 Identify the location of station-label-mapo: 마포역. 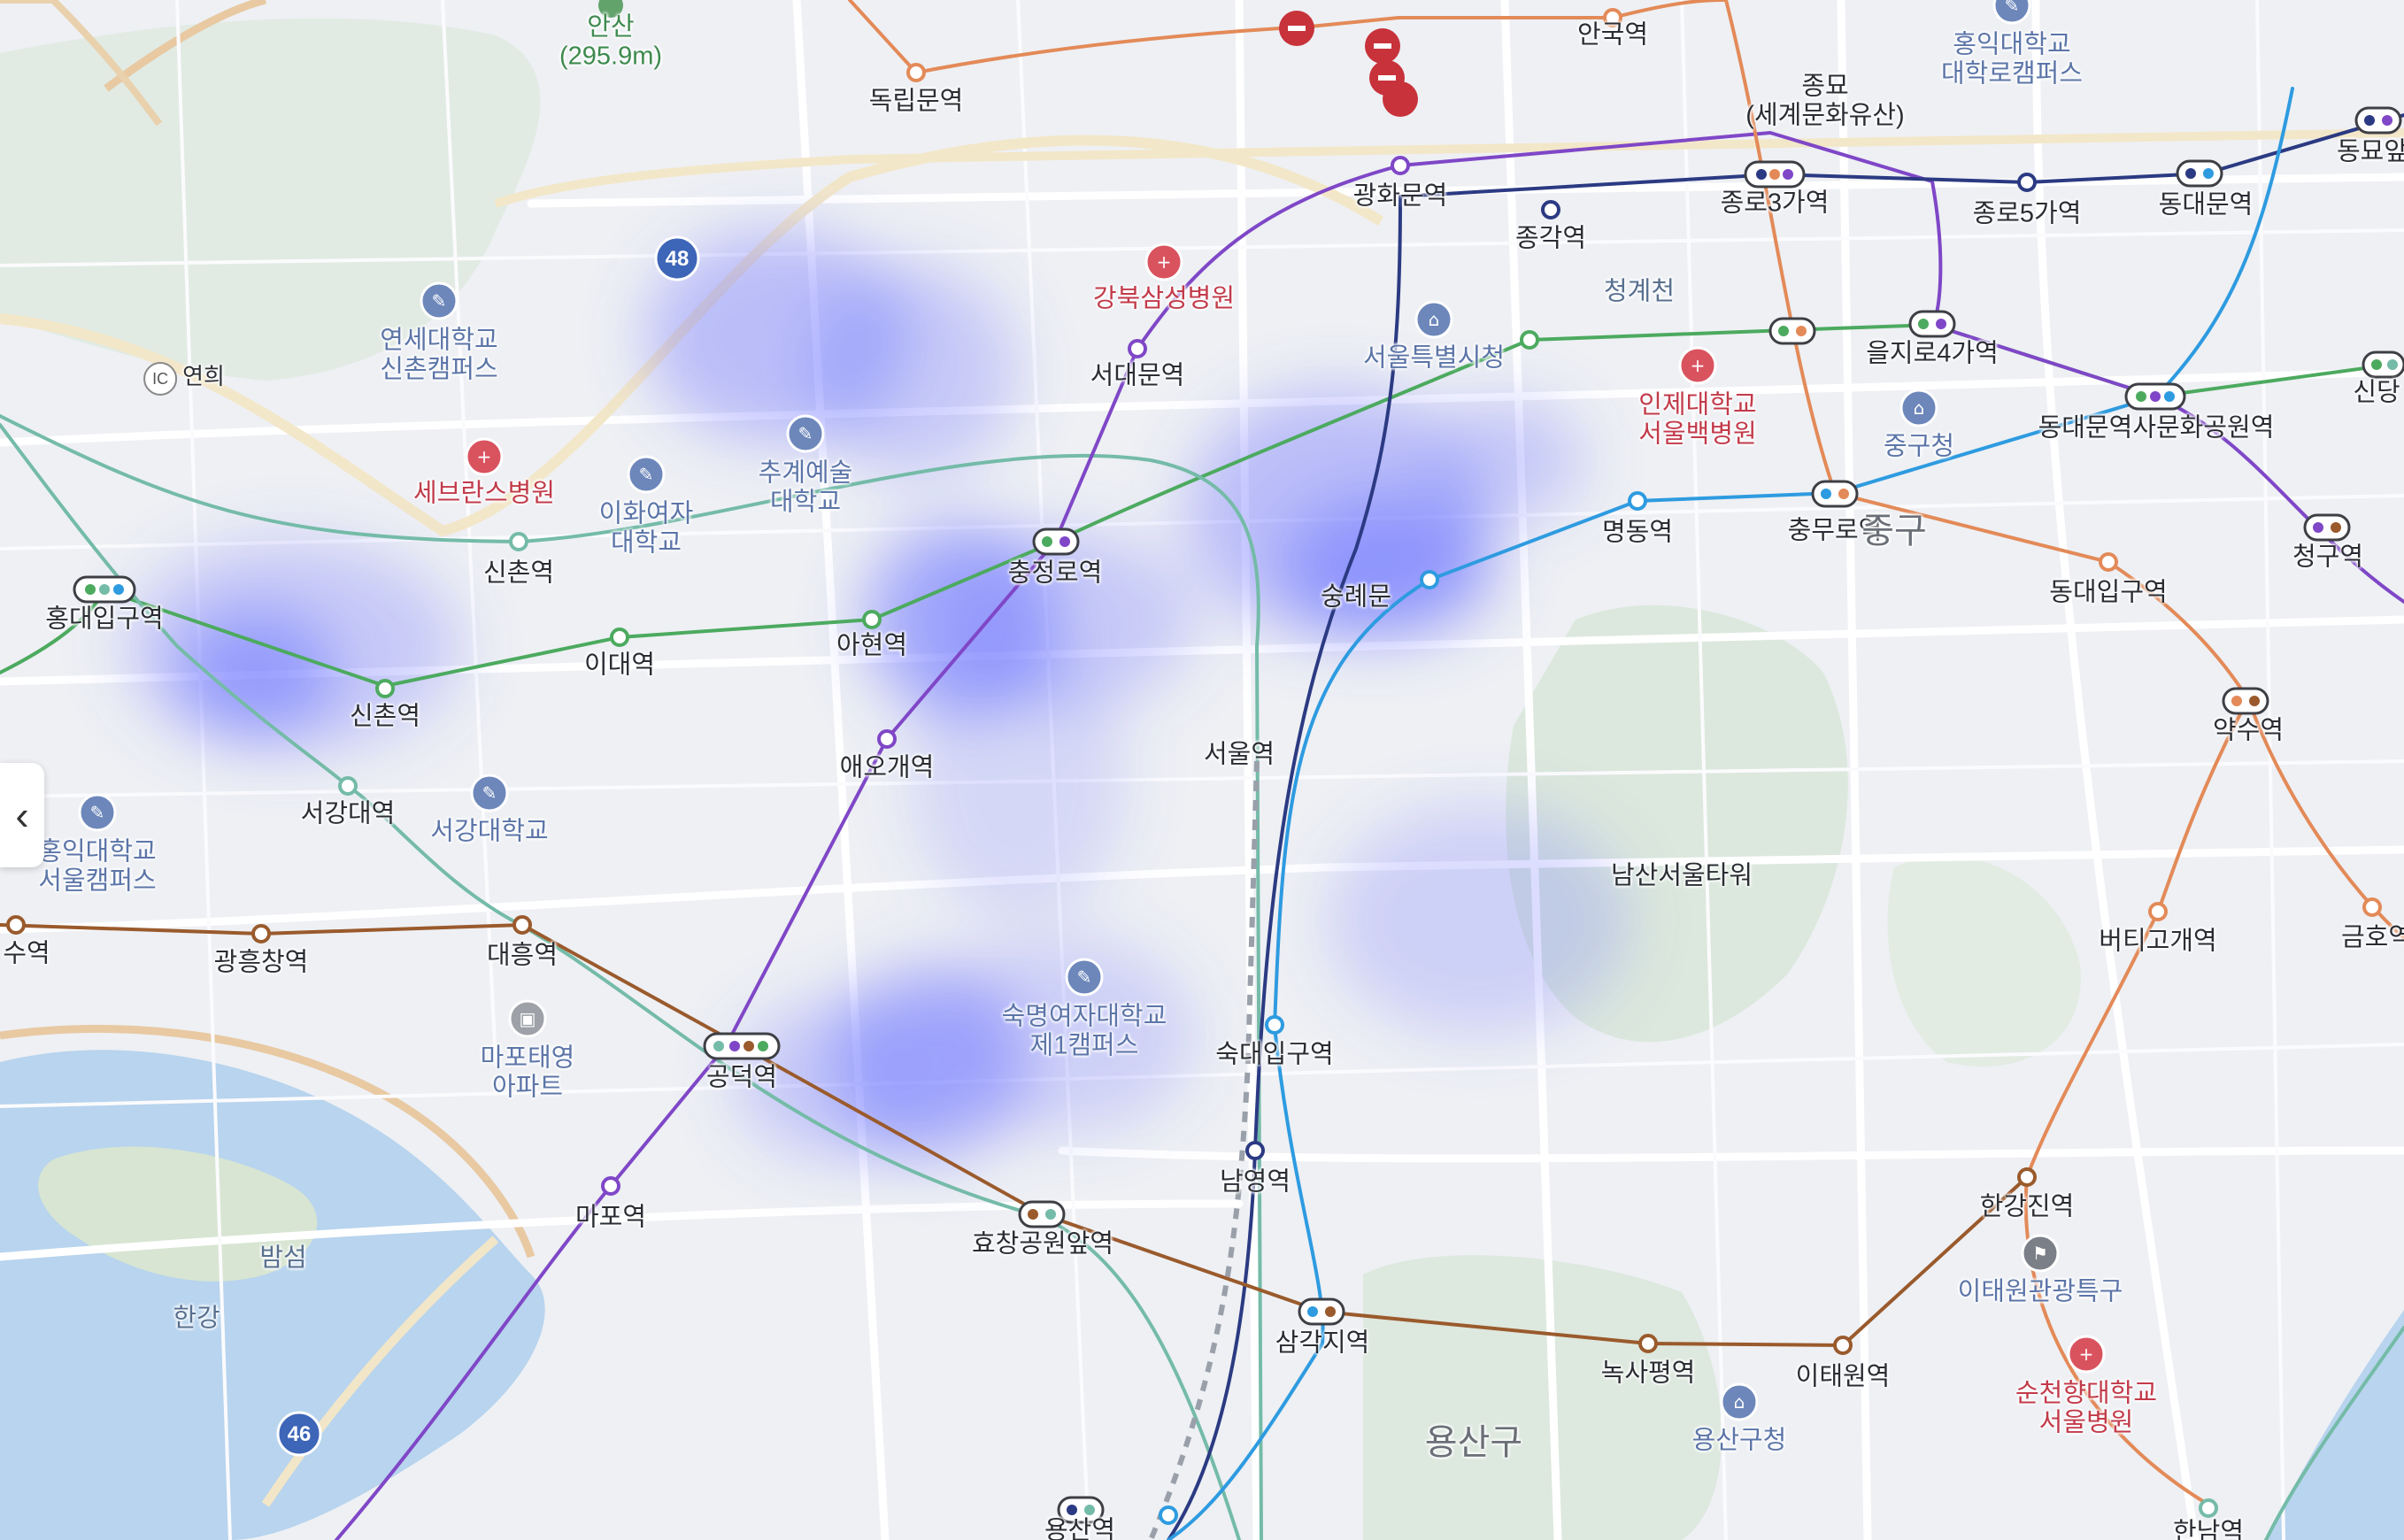
(611, 1217).